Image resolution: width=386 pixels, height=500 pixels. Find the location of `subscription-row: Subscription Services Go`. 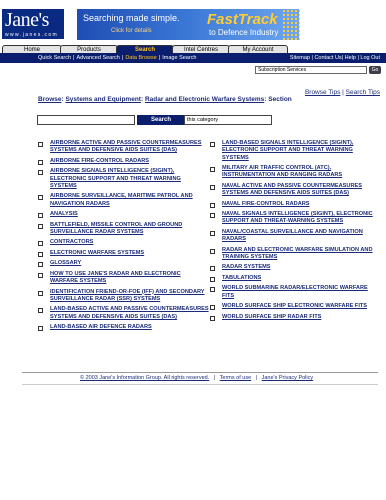

subscription-row: Subscription Services Go is located at coordinates (193, 69).